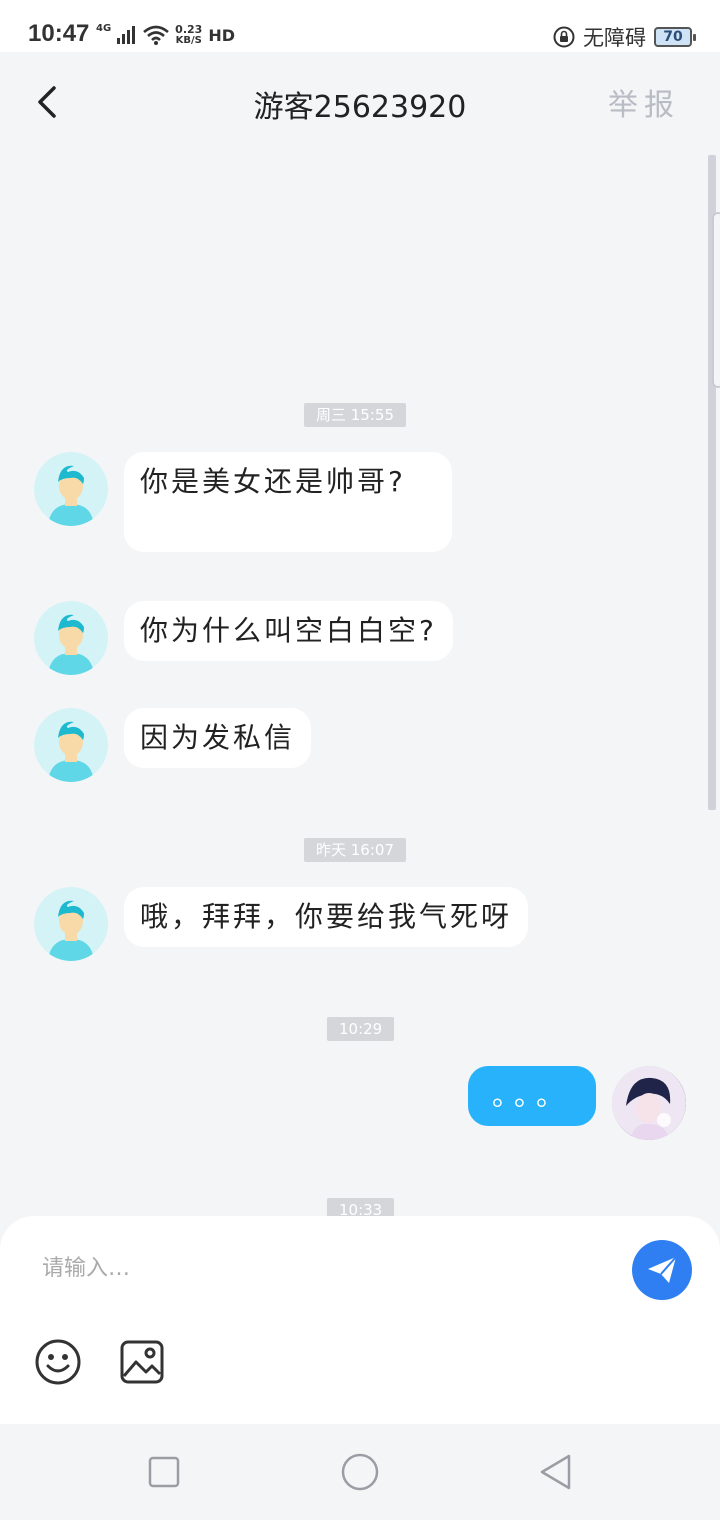  I want to click on network-type: 4G, so click(104, 28).